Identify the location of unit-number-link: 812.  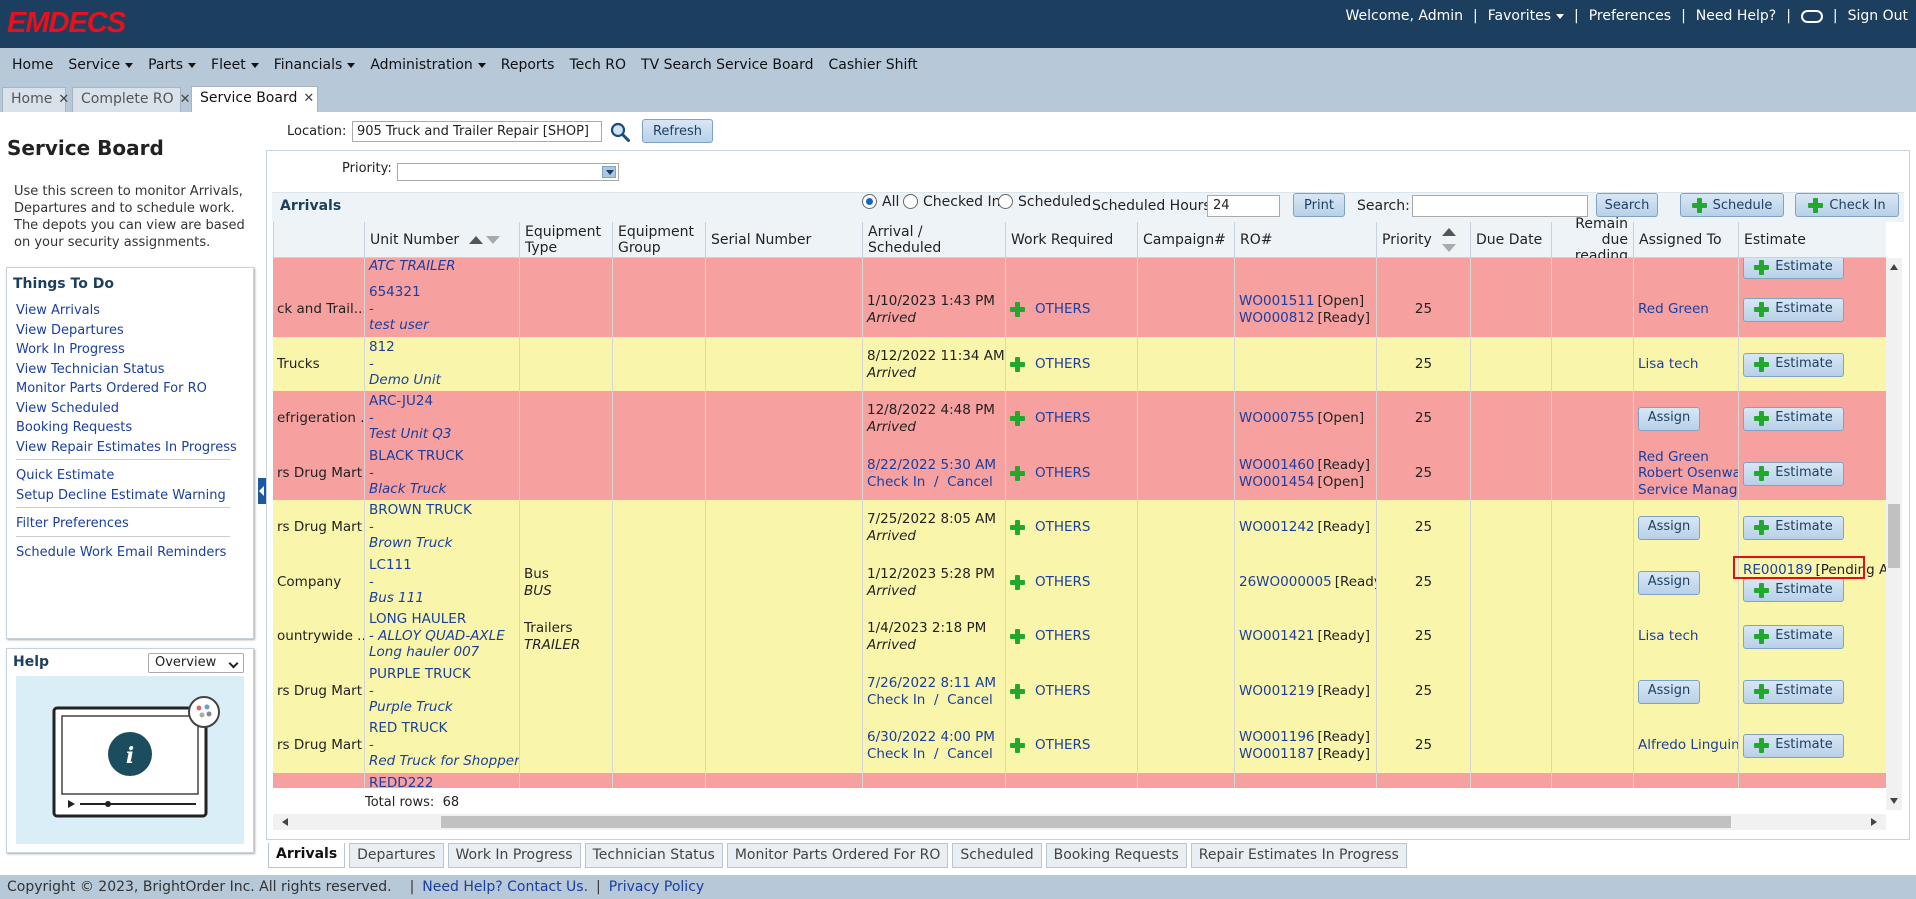
(442, 347).